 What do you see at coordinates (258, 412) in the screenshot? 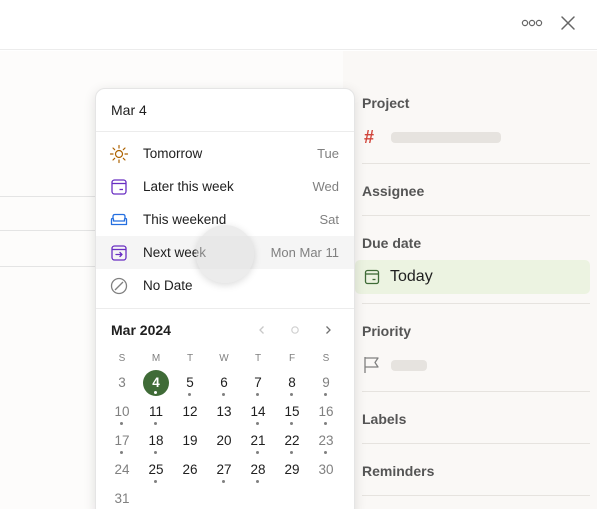
I see `calendar-day: 14` at bounding box center [258, 412].